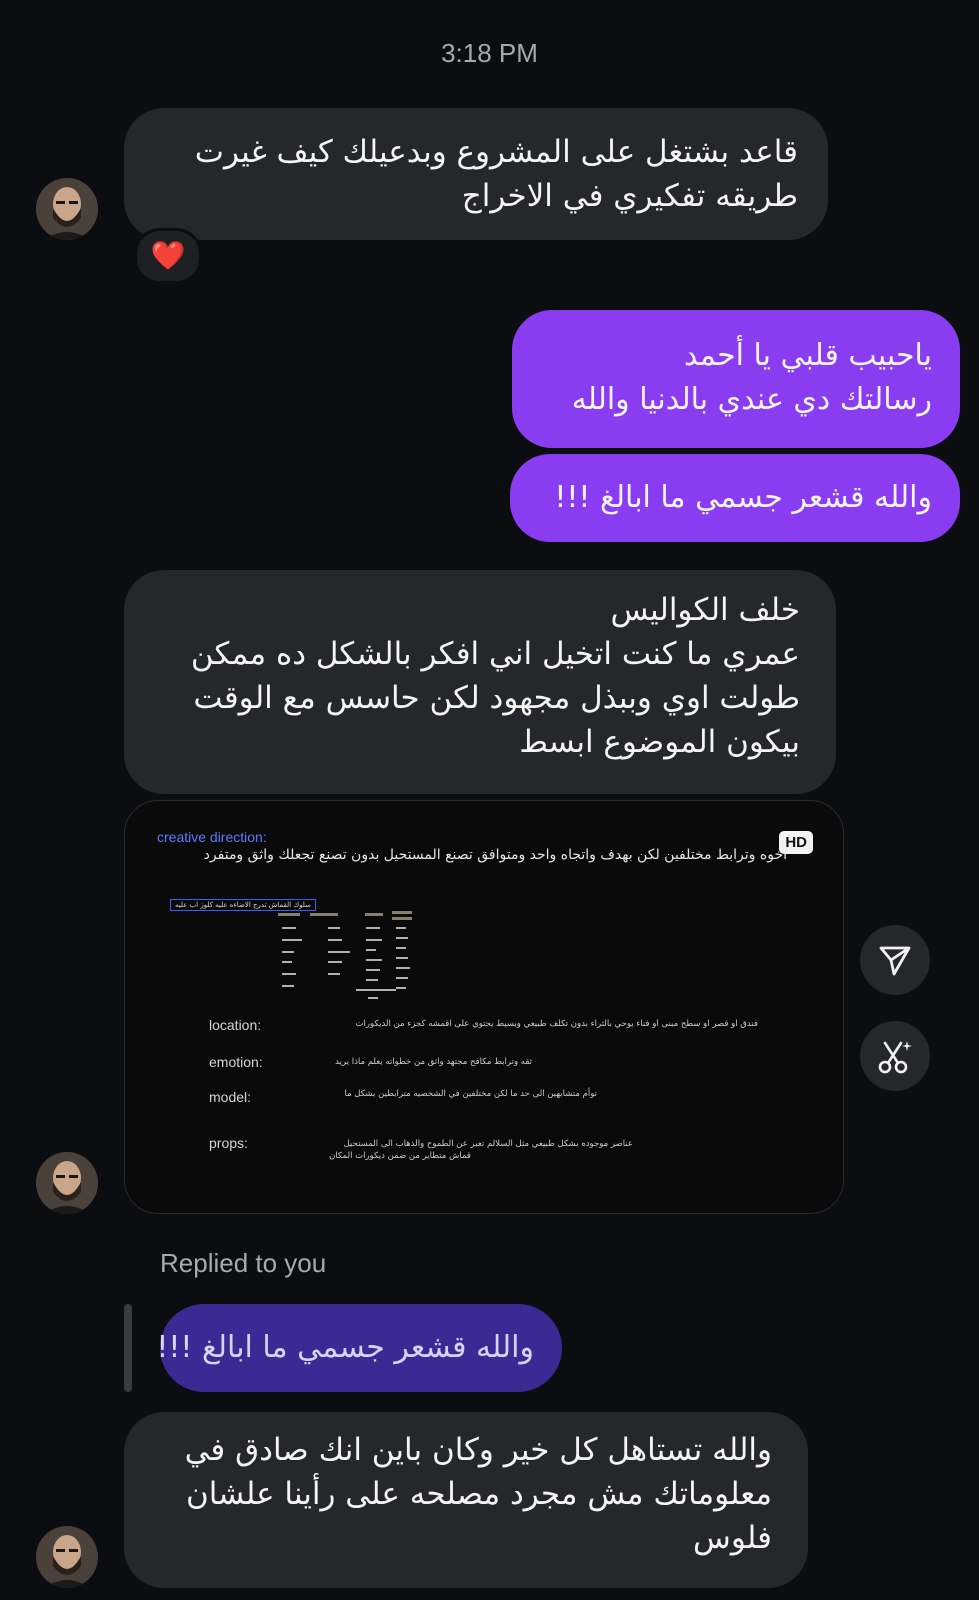 Image resolution: width=979 pixels, height=1600 pixels. I want to click on message-line: بيكون الموضوع ابسط, so click(659, 742).